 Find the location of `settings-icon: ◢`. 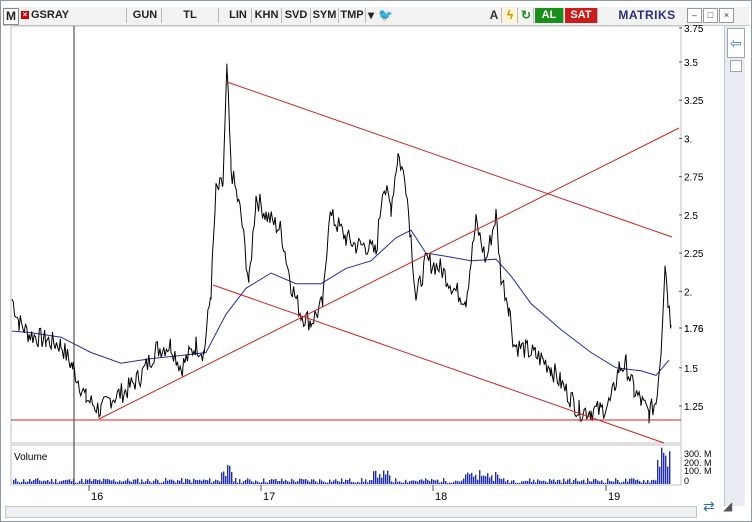

settings-icon: ◢ is located at coordinates (730, 506).